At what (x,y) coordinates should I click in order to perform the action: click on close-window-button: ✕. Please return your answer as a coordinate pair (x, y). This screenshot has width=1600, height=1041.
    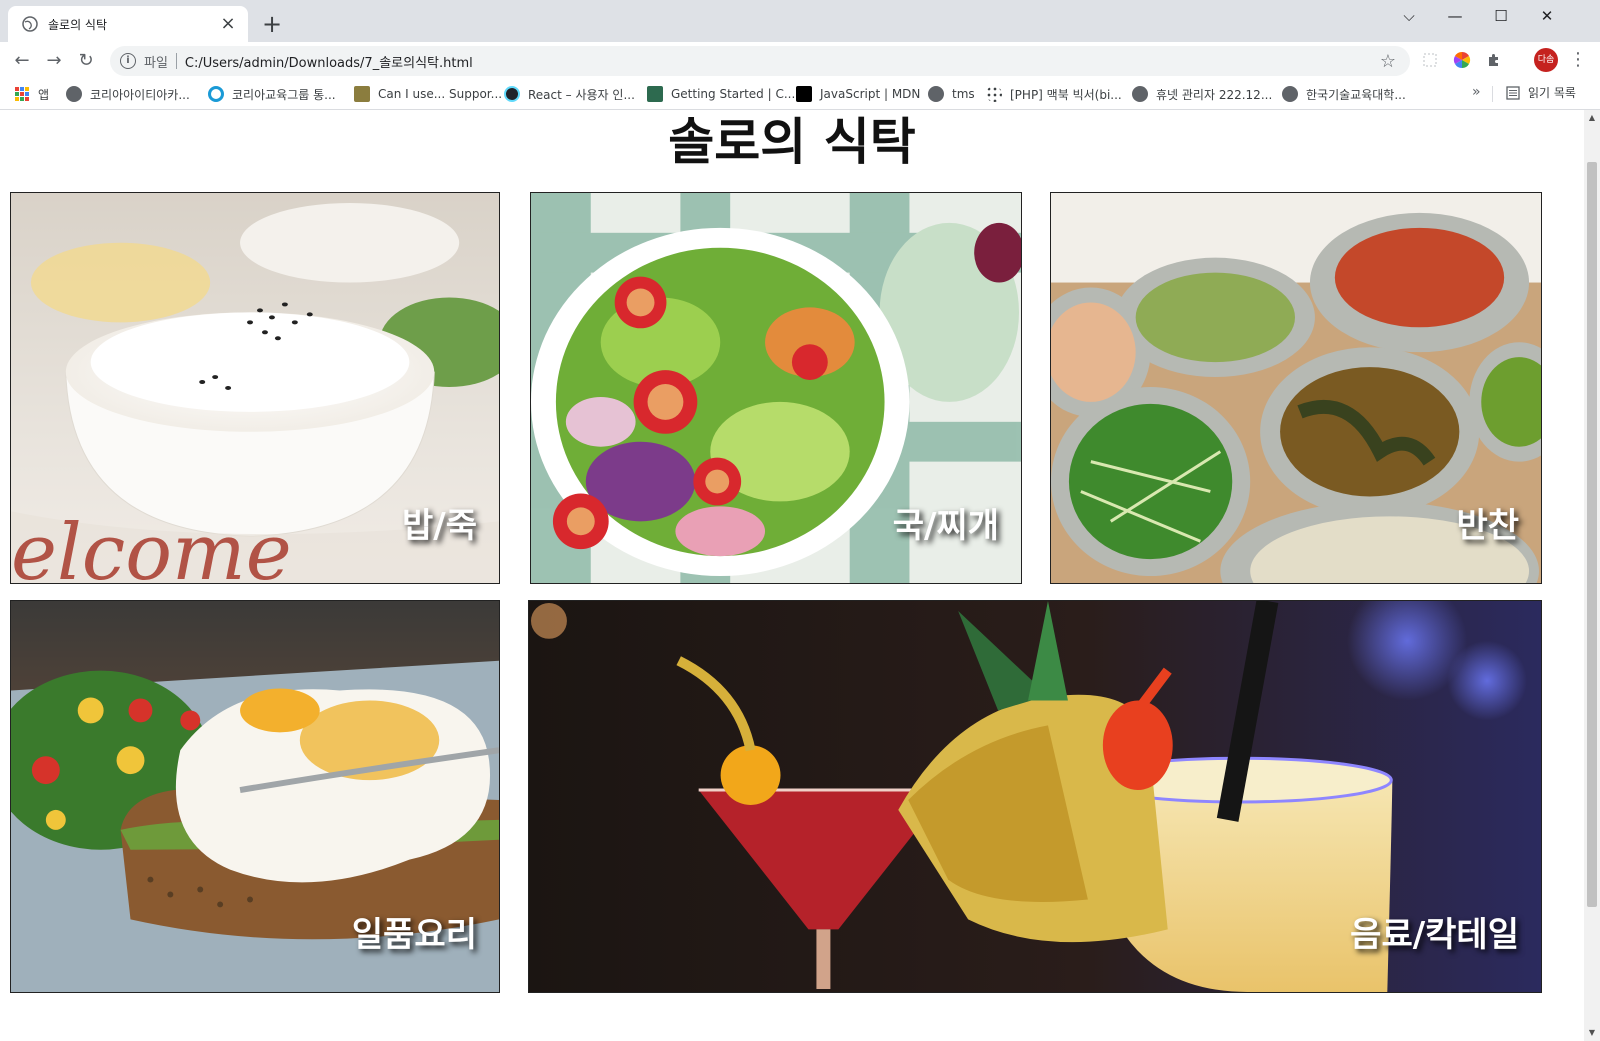
    Looking at the image, I should click on (1547, 16).